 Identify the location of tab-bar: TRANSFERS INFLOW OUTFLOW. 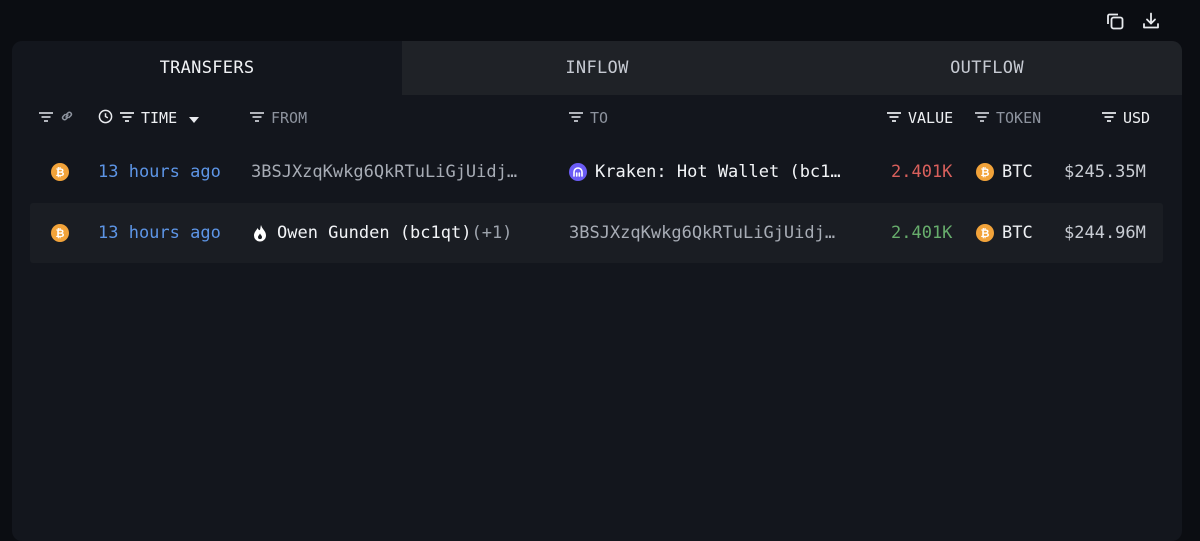
(597, 68).